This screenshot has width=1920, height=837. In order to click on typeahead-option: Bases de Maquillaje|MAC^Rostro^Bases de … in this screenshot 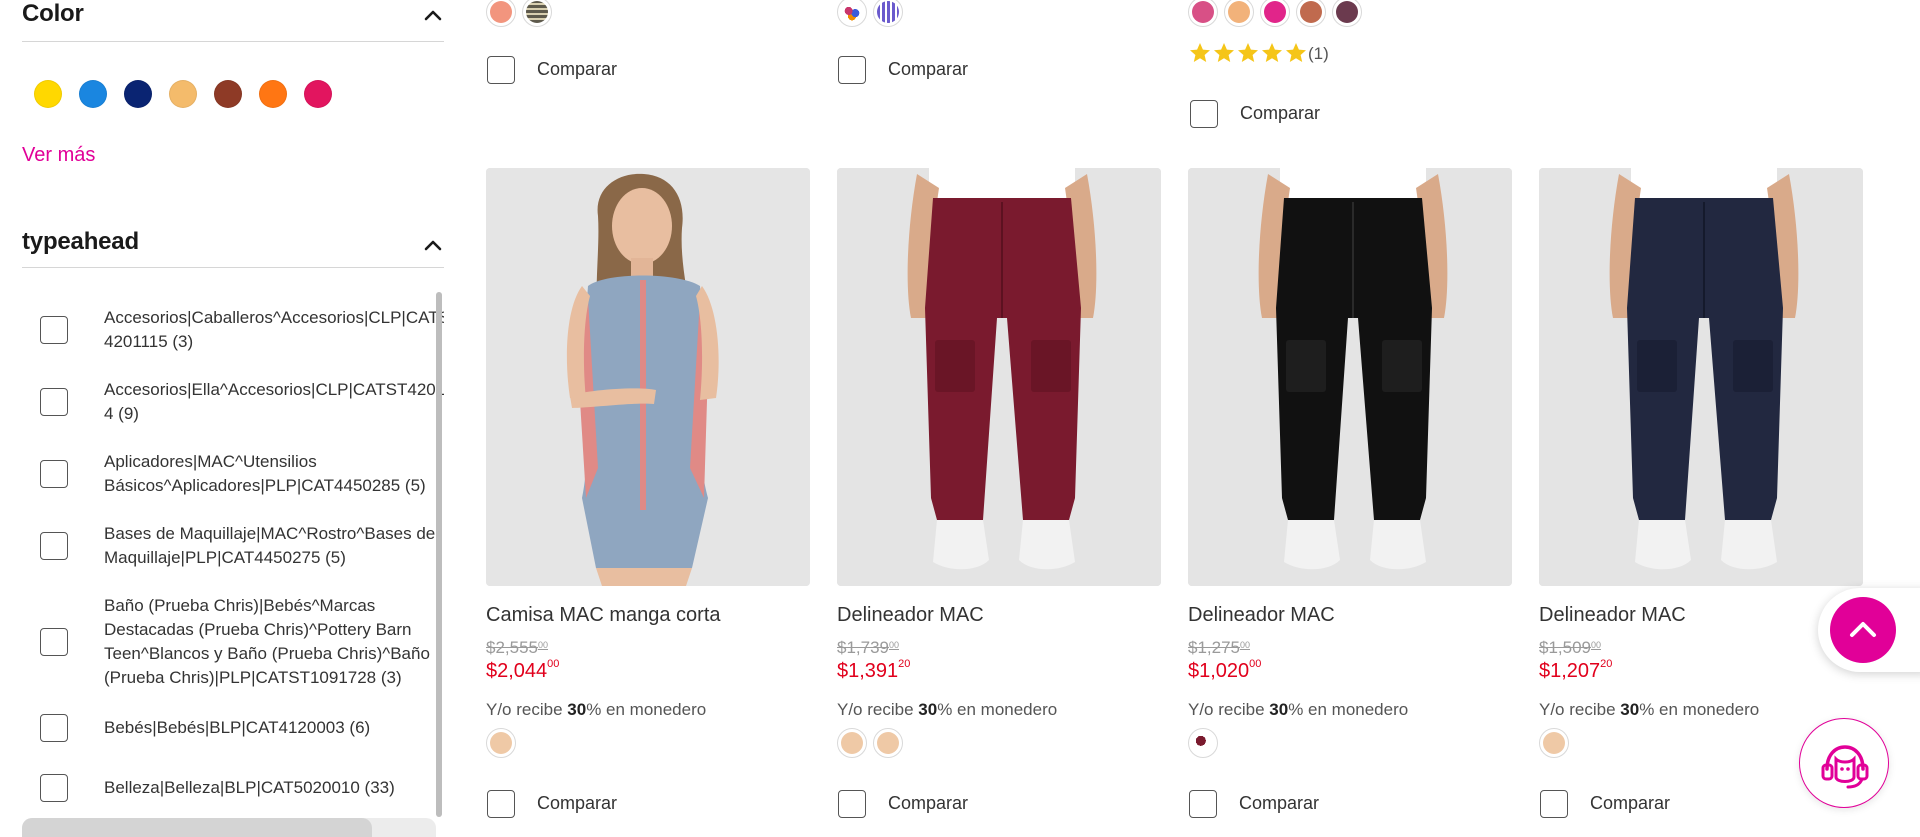, I will do `click(240, 546)`.